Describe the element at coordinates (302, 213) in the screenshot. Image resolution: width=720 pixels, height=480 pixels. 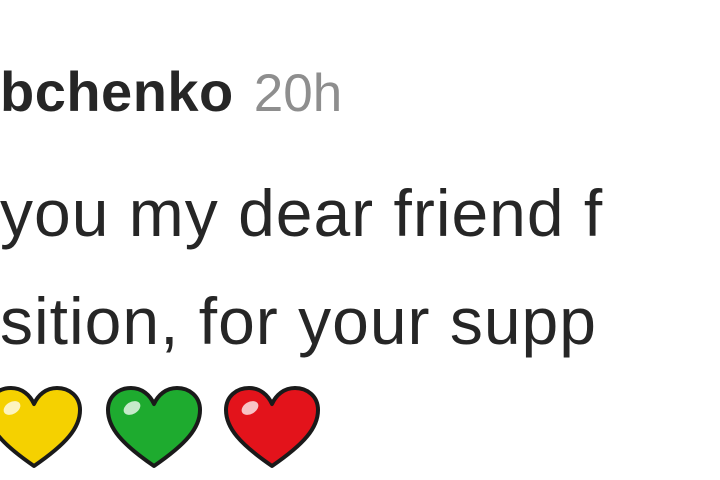
I see `comment-text-line: you my dear friend f` at that location.